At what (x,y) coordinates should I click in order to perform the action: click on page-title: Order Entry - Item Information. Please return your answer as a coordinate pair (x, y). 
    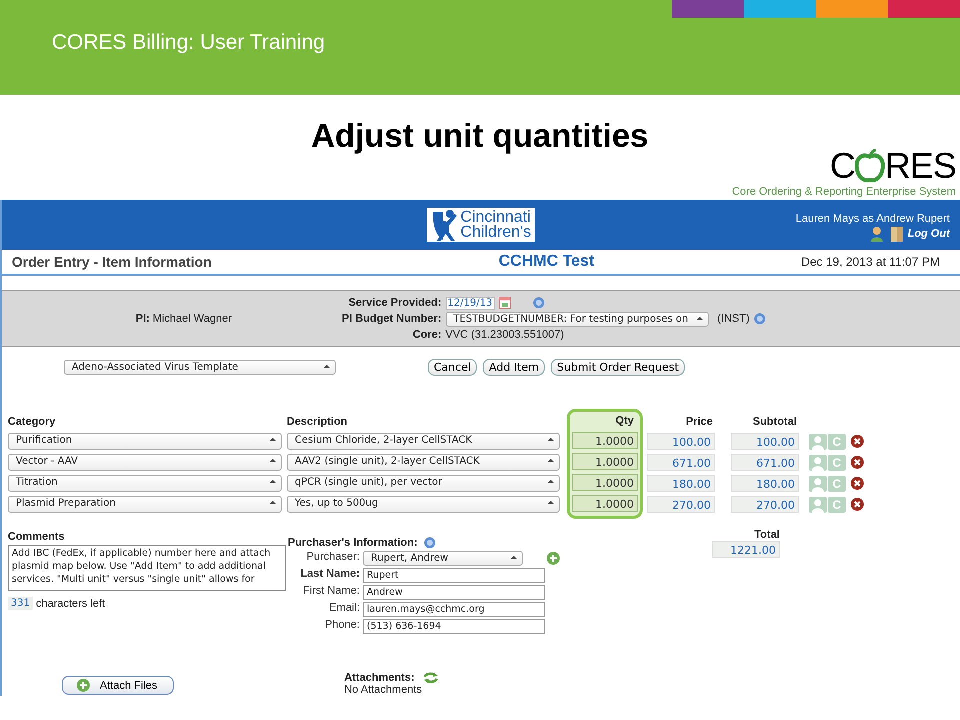
    Looking at the image, I should click on (112, 262).